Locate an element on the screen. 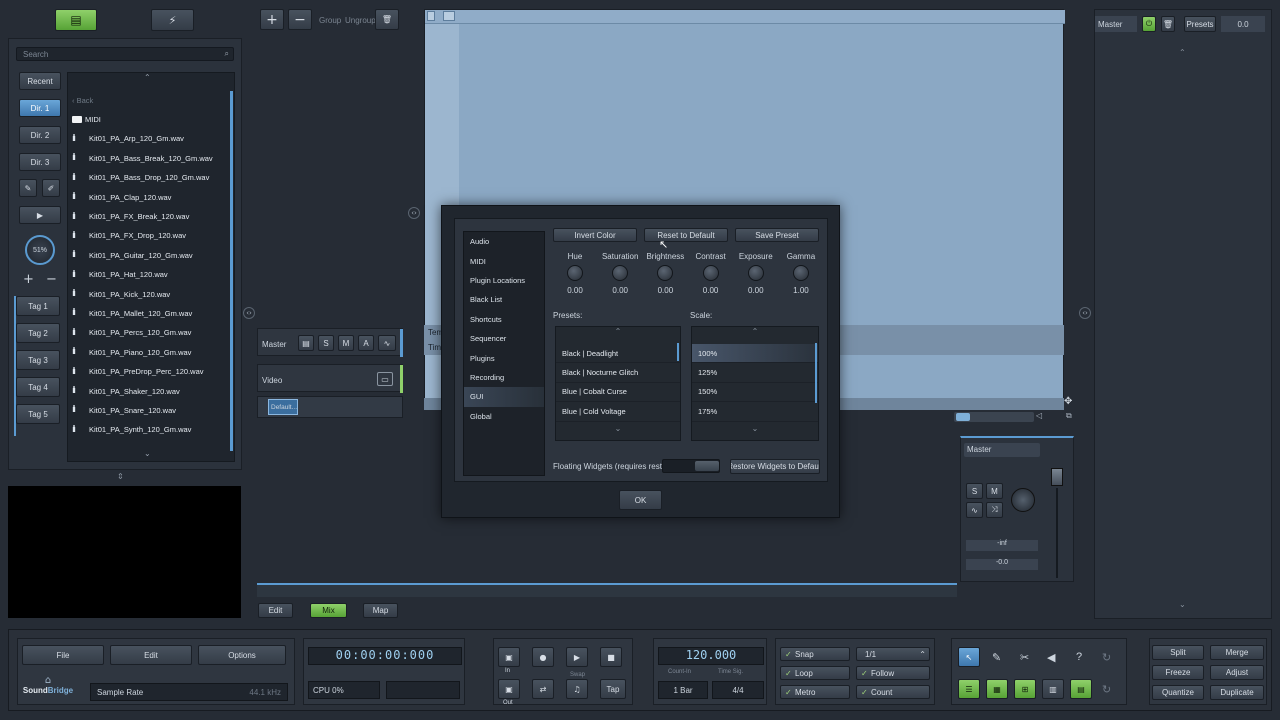 This screenshot has width=1280, height=720. list-item-selected: 100% is located at coordinates (755, 354).